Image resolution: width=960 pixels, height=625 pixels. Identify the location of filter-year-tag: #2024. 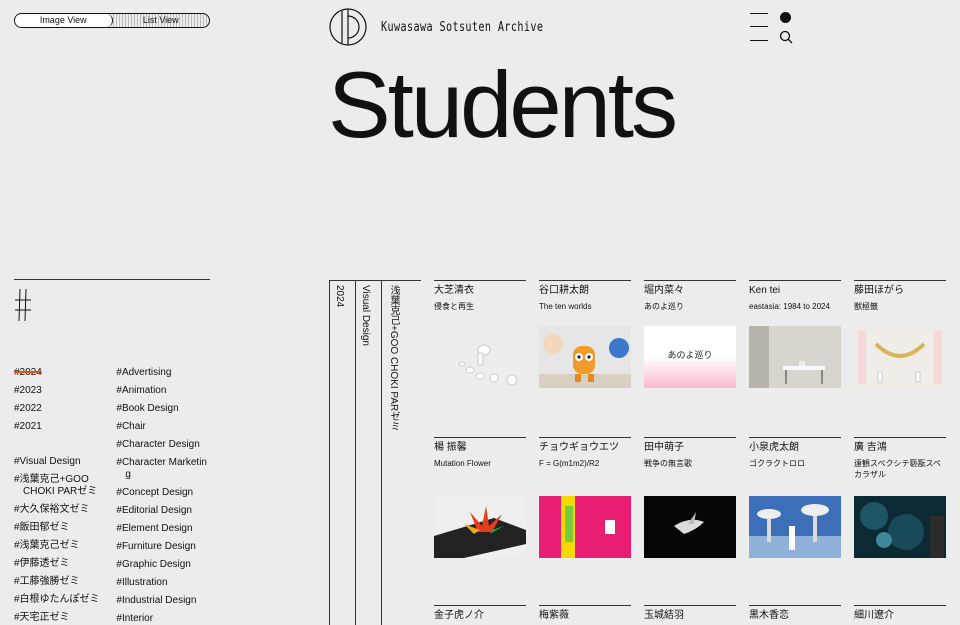
(65, 373).